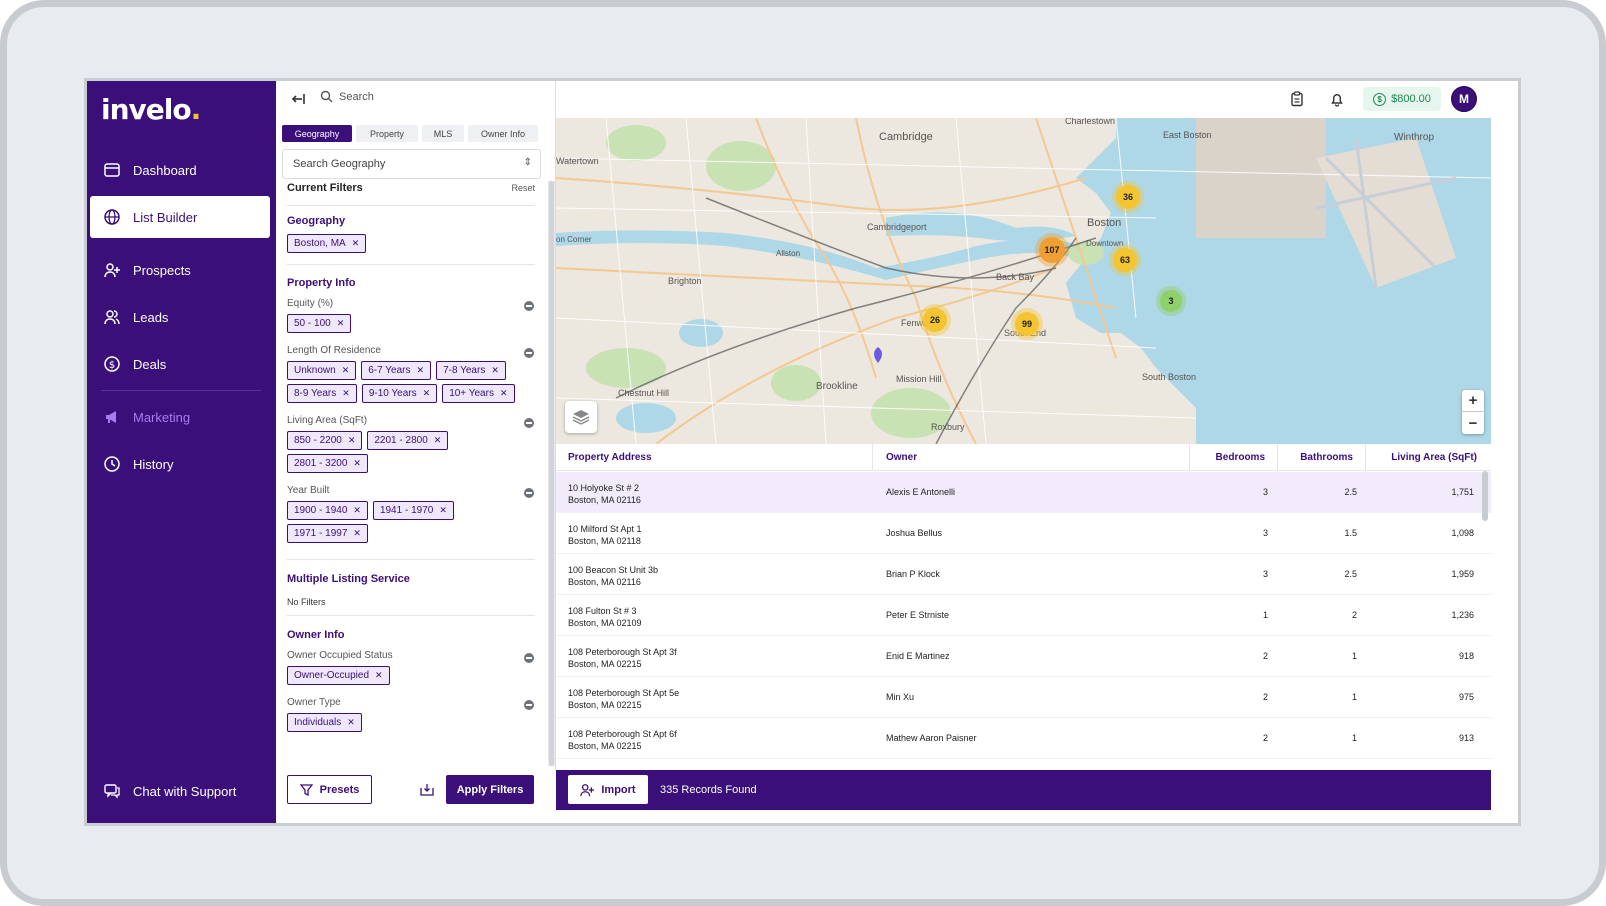 Image resolution: width=1606 pixels, height=906 pixels. Describe the element at coordinates (1337, 99) in the screenshot. I see `bell-icon` at that location.